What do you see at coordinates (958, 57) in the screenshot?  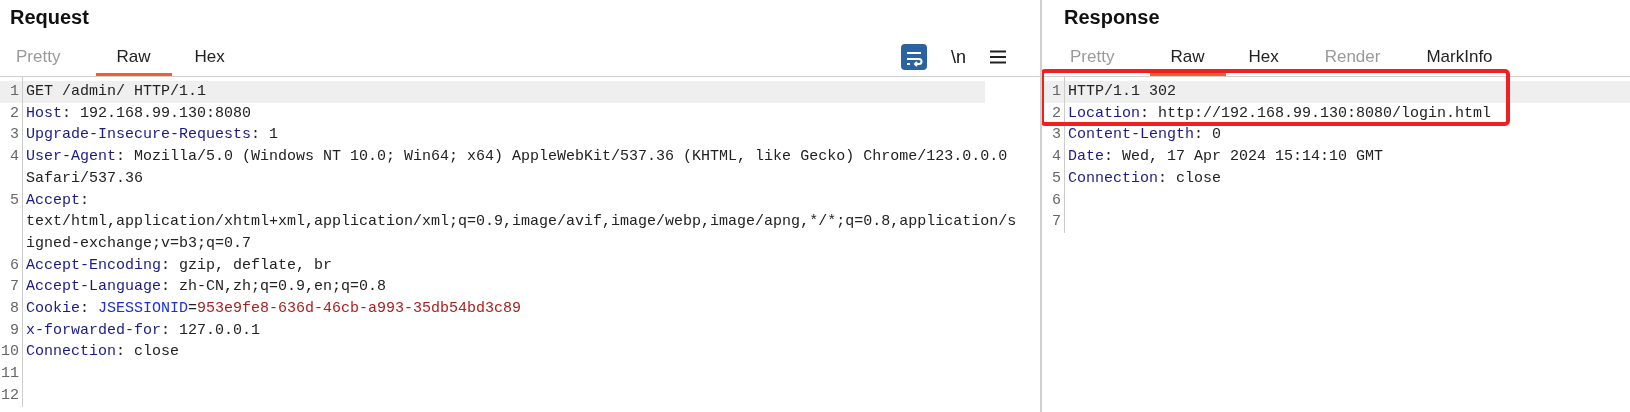 I see `newline-toggle: \n` at bounding box center [958, 57].